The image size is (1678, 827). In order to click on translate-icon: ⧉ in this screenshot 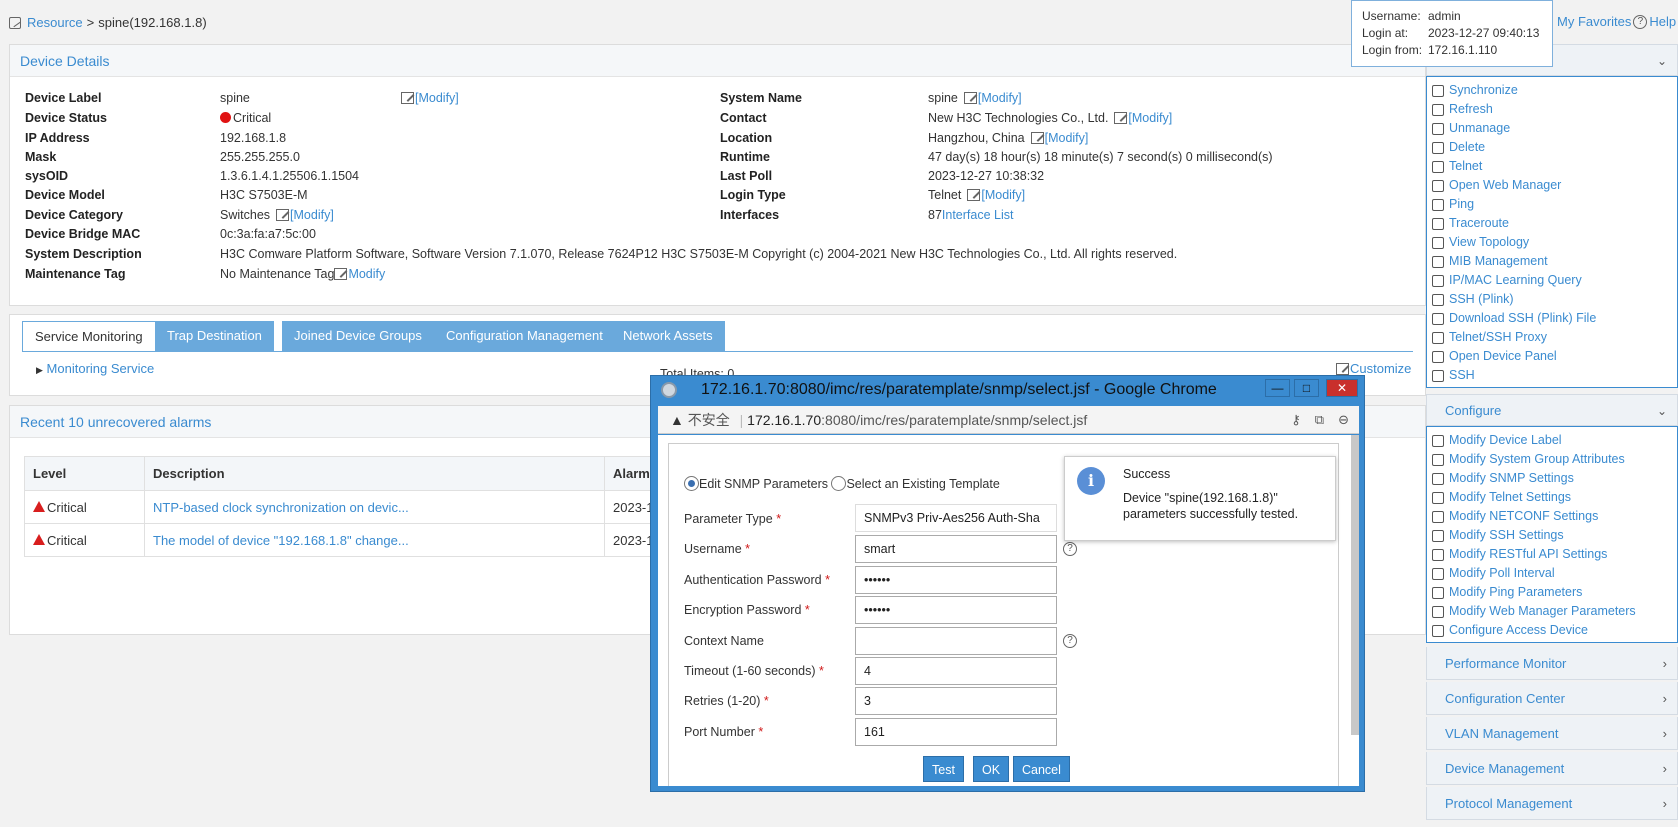, I will do `click(1319, 420)`.